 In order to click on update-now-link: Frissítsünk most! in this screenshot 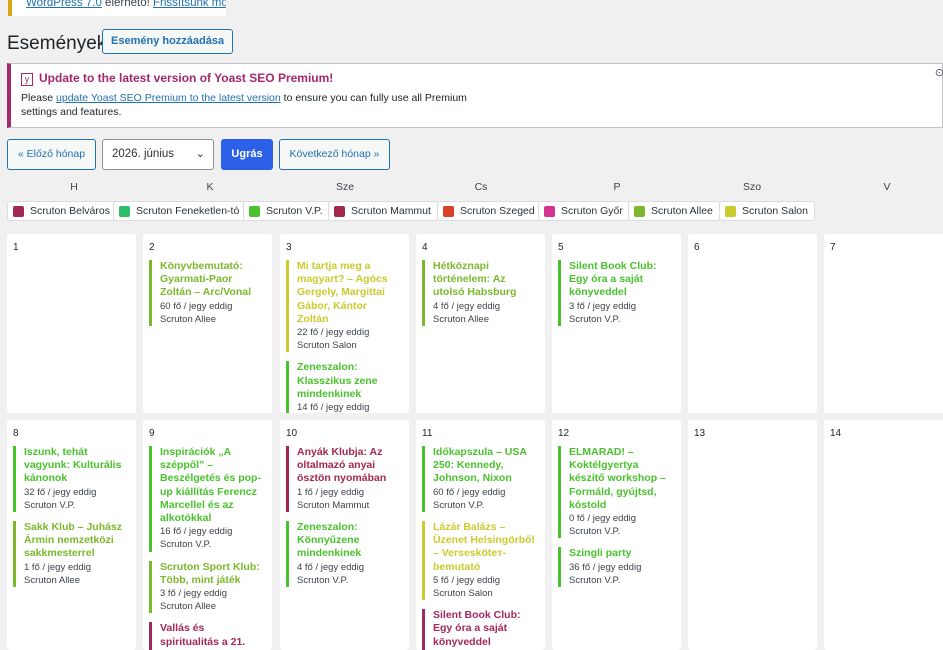, I will do `click(189, 4)`.